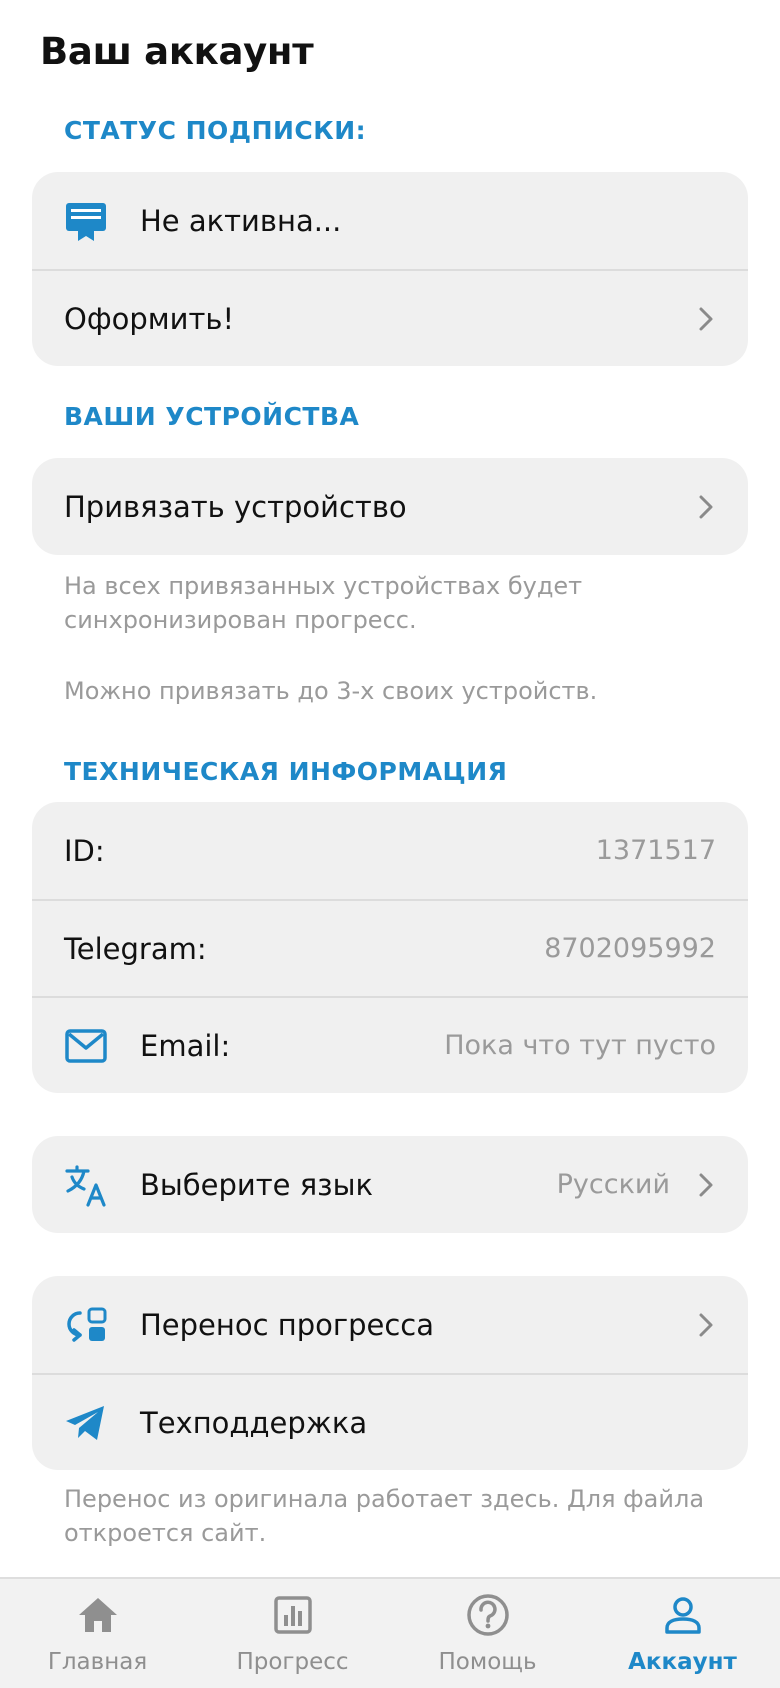  I want to click on devices-card: Привязать устройство, so click(390, 506).